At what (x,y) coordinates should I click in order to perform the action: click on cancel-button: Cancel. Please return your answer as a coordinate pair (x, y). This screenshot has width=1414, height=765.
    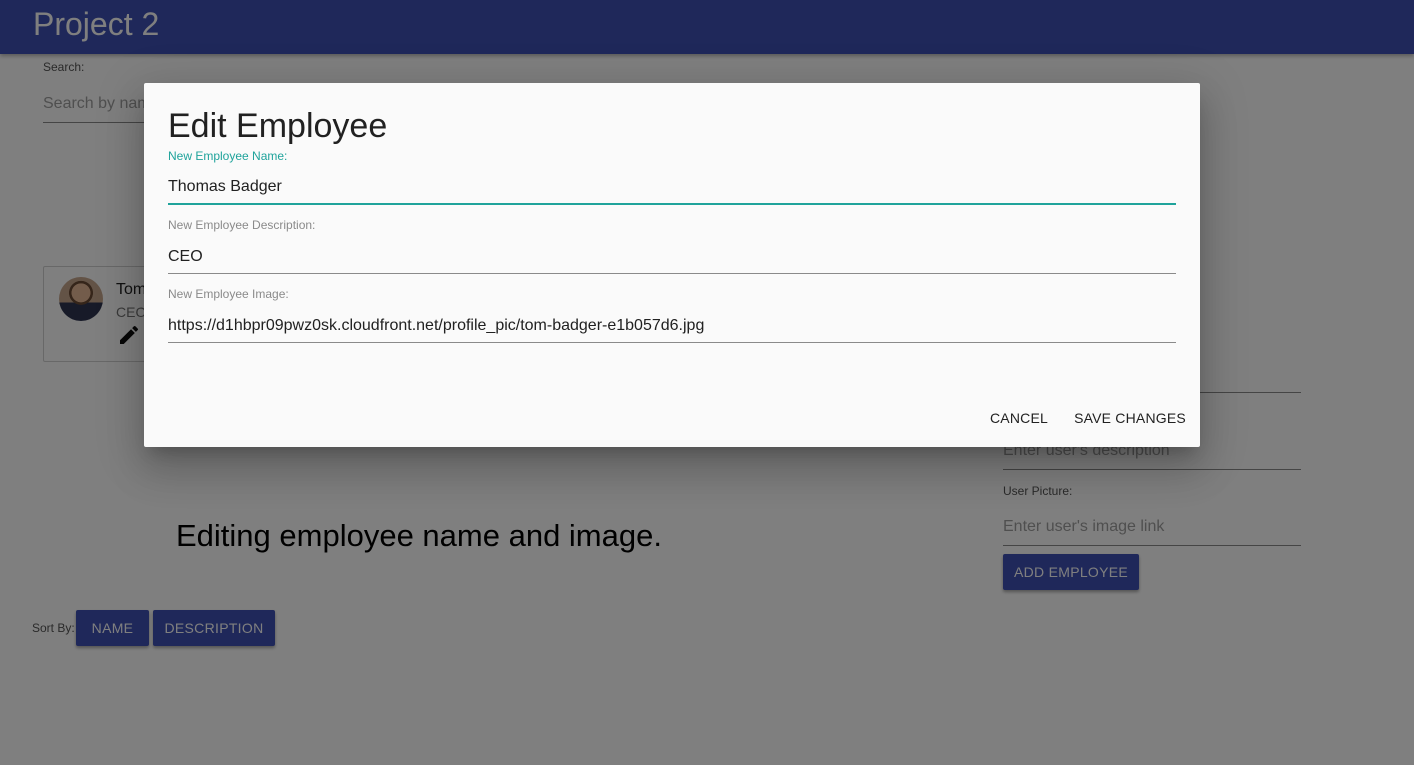
    Looking at the image, I should click on (1019, 418).